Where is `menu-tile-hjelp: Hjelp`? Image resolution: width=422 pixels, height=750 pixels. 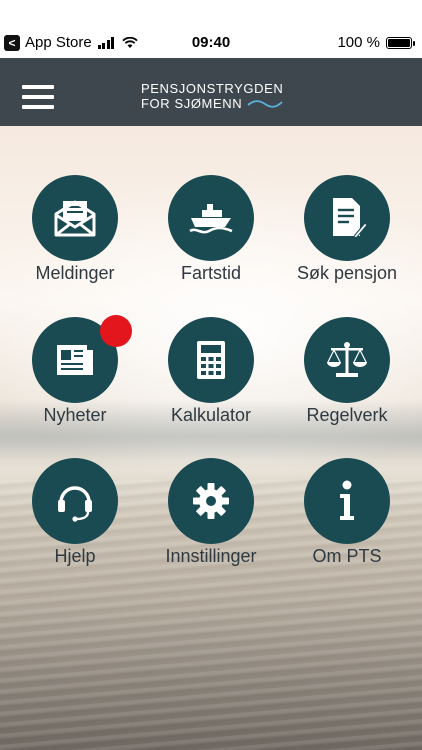 menu-tile-hjelp: Hjelp is located at coordinates (75, 512).